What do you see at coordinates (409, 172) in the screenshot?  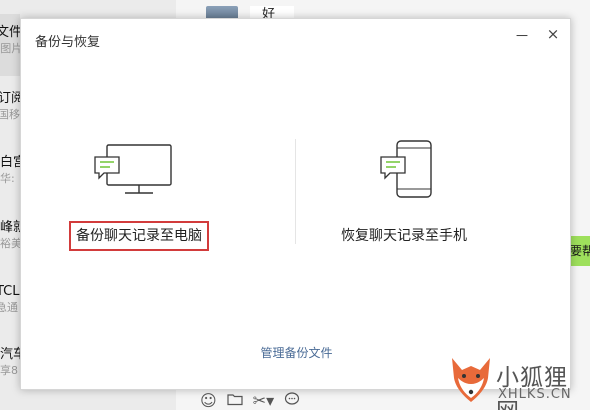 I see `phone-icon` at bounding box center [409, 172].